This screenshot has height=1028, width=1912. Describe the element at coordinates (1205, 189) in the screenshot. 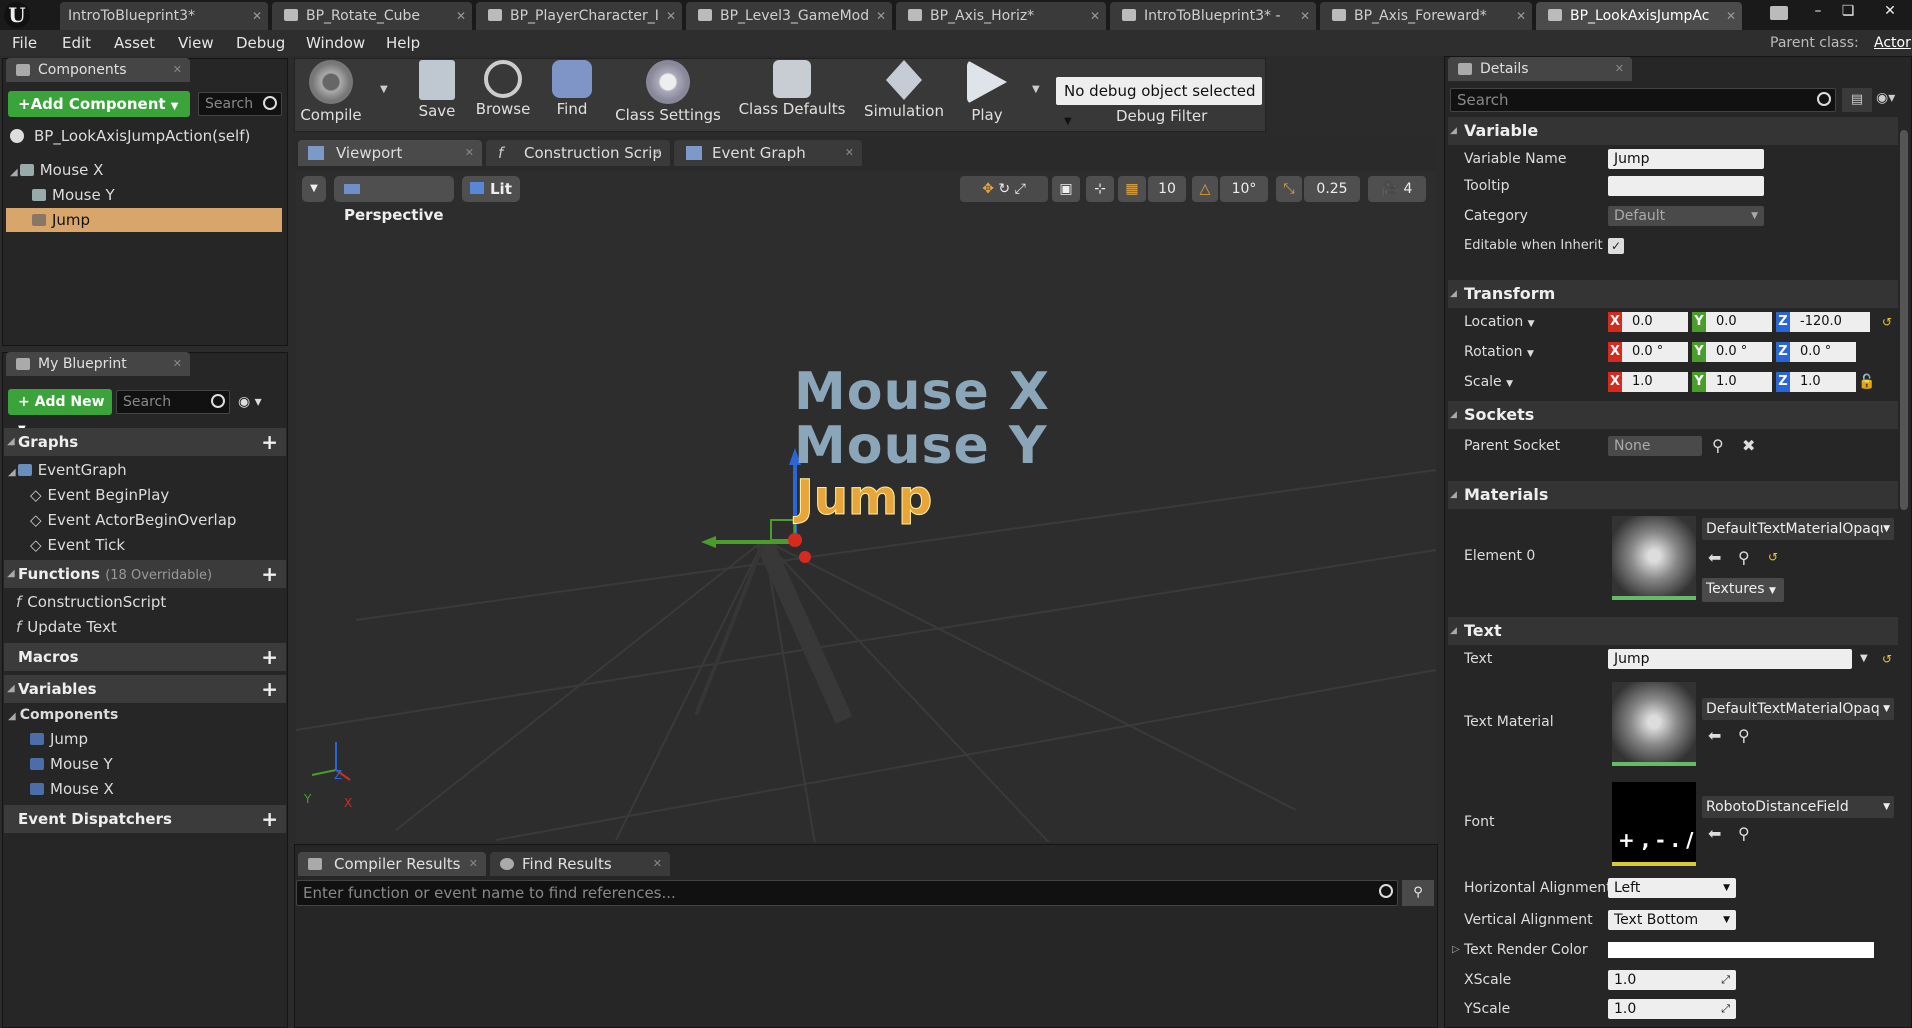

I see `rotation-snap-icon: △` at that location.